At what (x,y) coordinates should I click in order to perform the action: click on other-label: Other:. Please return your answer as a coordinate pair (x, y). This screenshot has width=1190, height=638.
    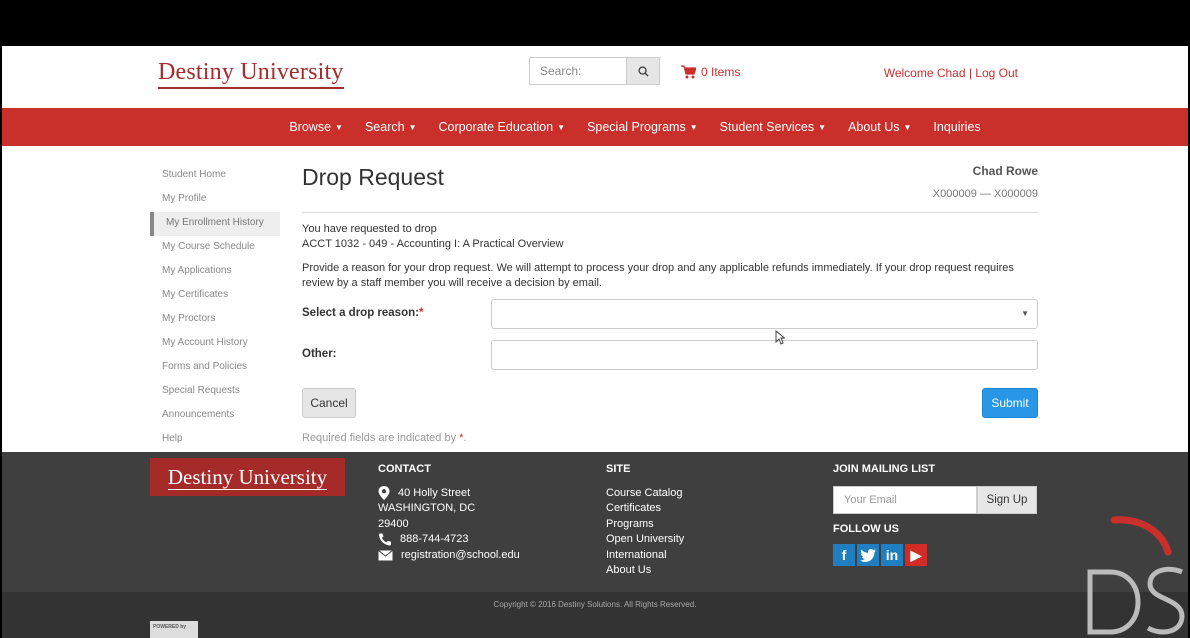
    Looking at the image, I should click on (319, 354).